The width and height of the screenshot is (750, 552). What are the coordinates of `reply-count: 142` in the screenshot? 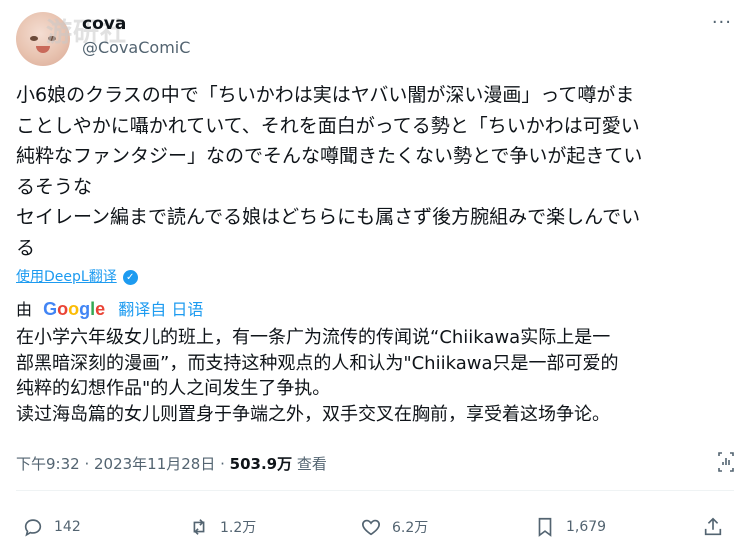 It's located at (67, 527).